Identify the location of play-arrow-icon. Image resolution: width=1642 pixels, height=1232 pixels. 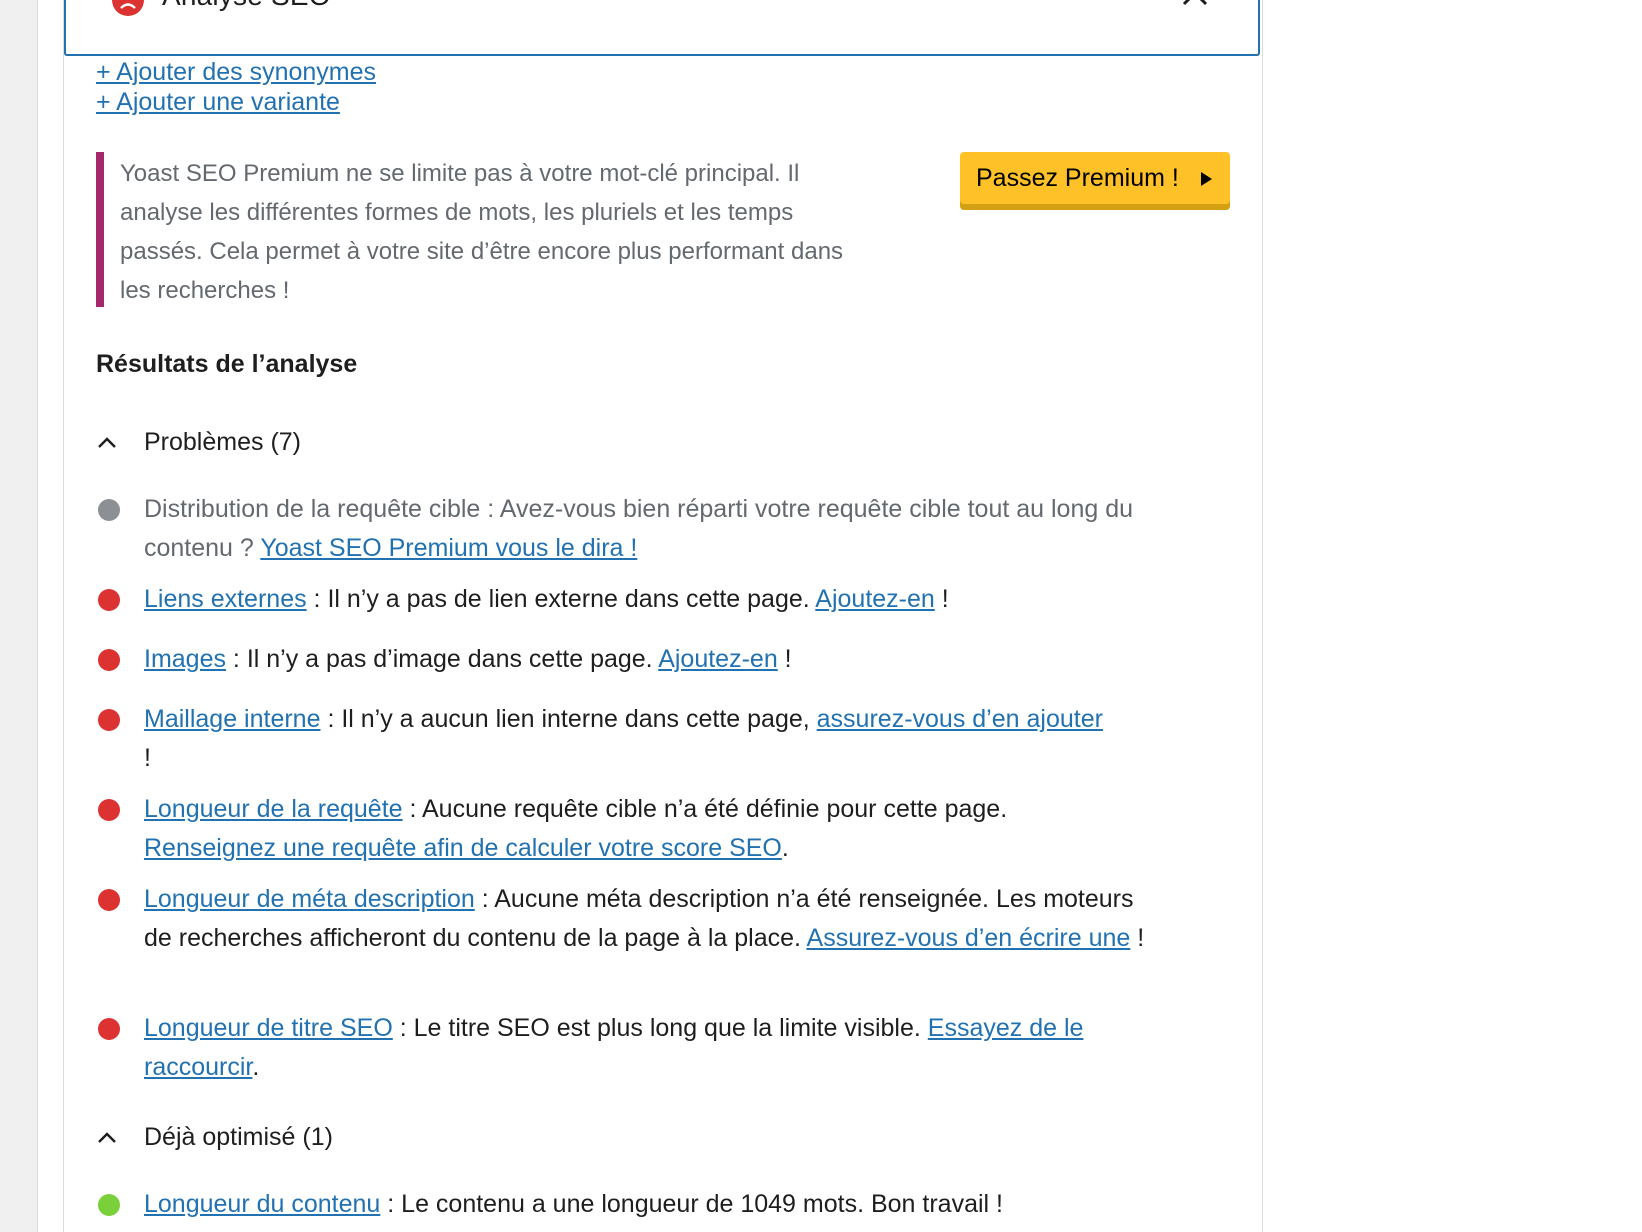
(1206, 179).